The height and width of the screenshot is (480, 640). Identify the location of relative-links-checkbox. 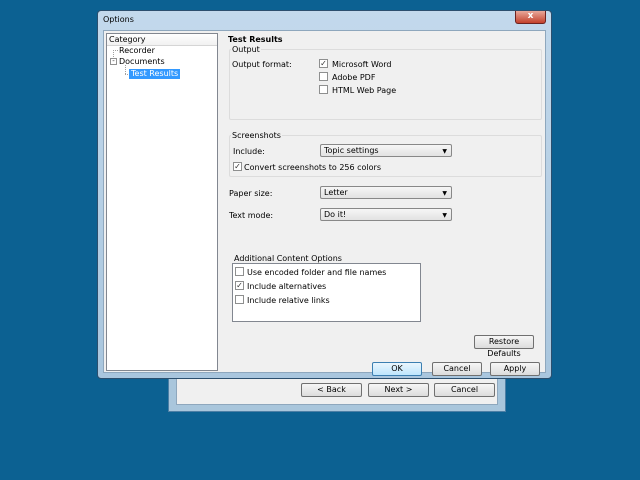
(239, 299).